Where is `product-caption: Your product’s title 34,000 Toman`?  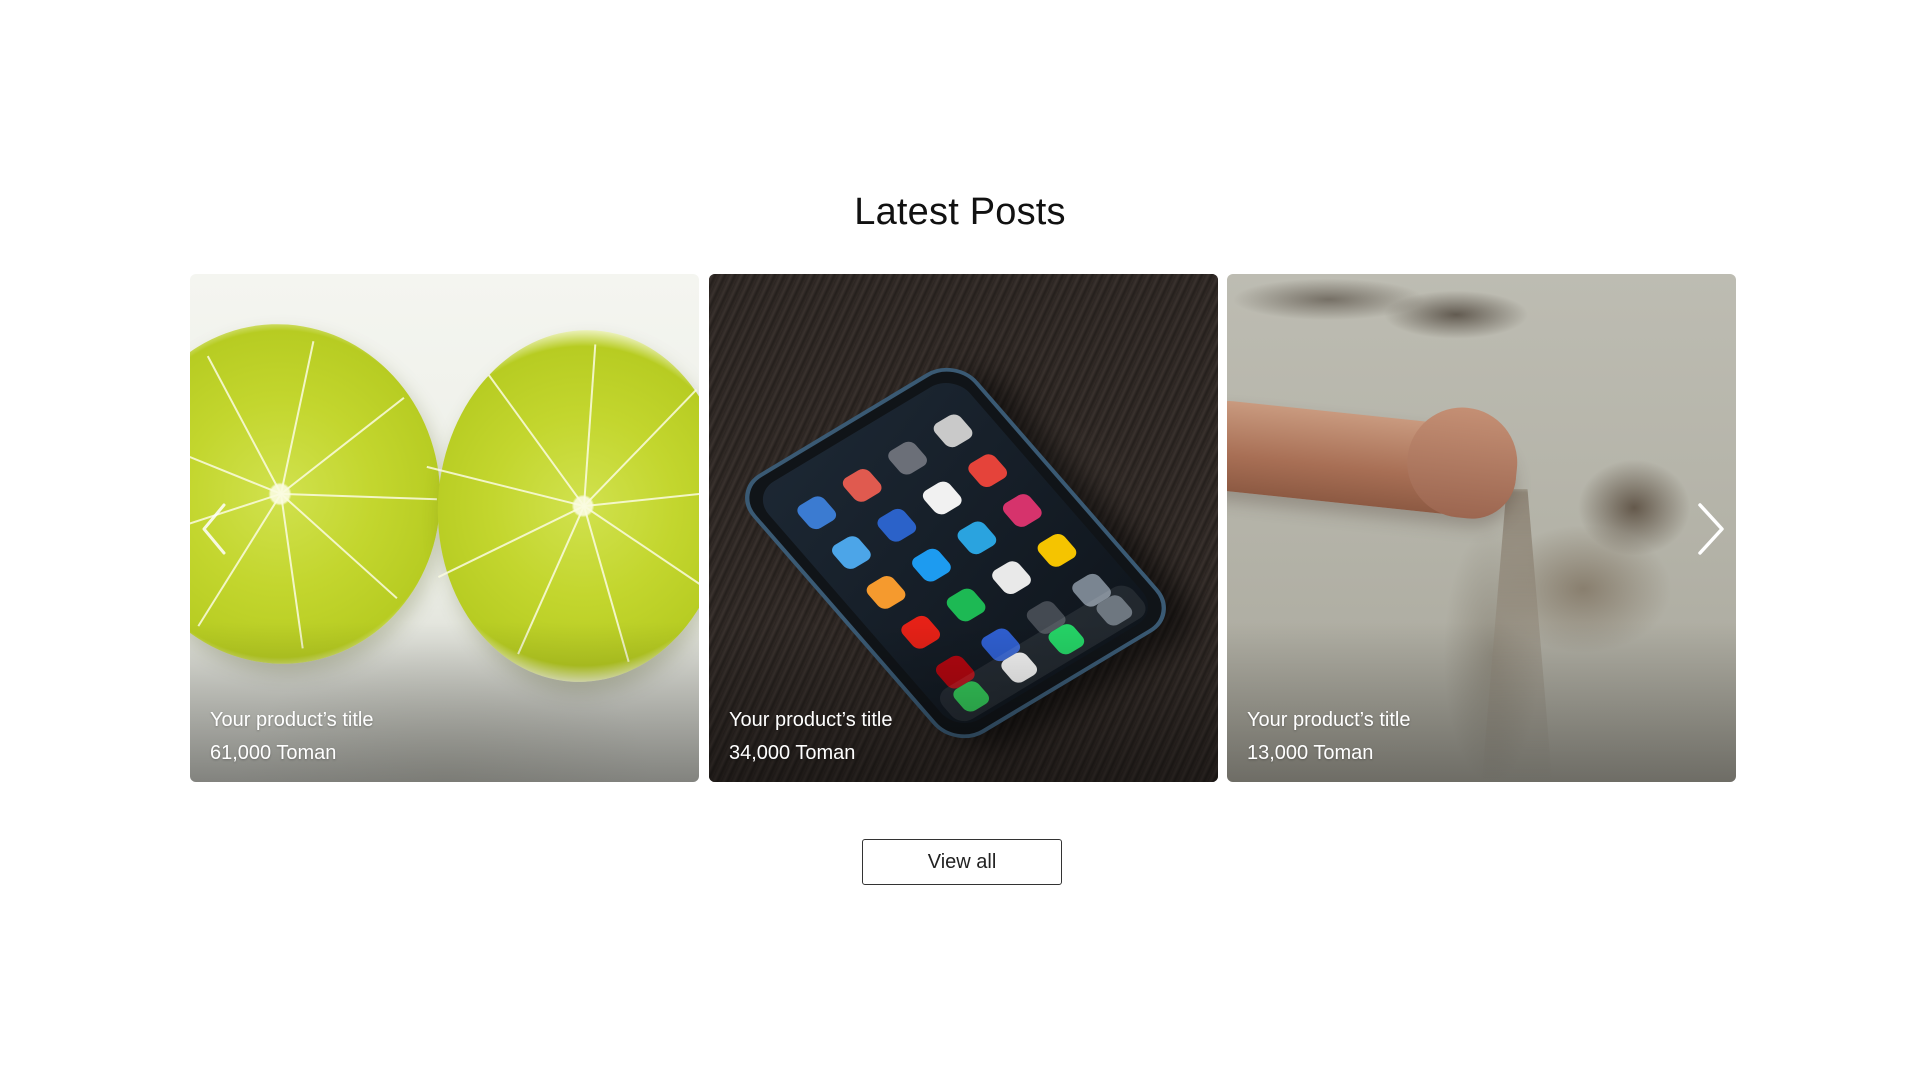 product-caption: Your product’s title 34,000 Toman is located at coordinates (810, 737).